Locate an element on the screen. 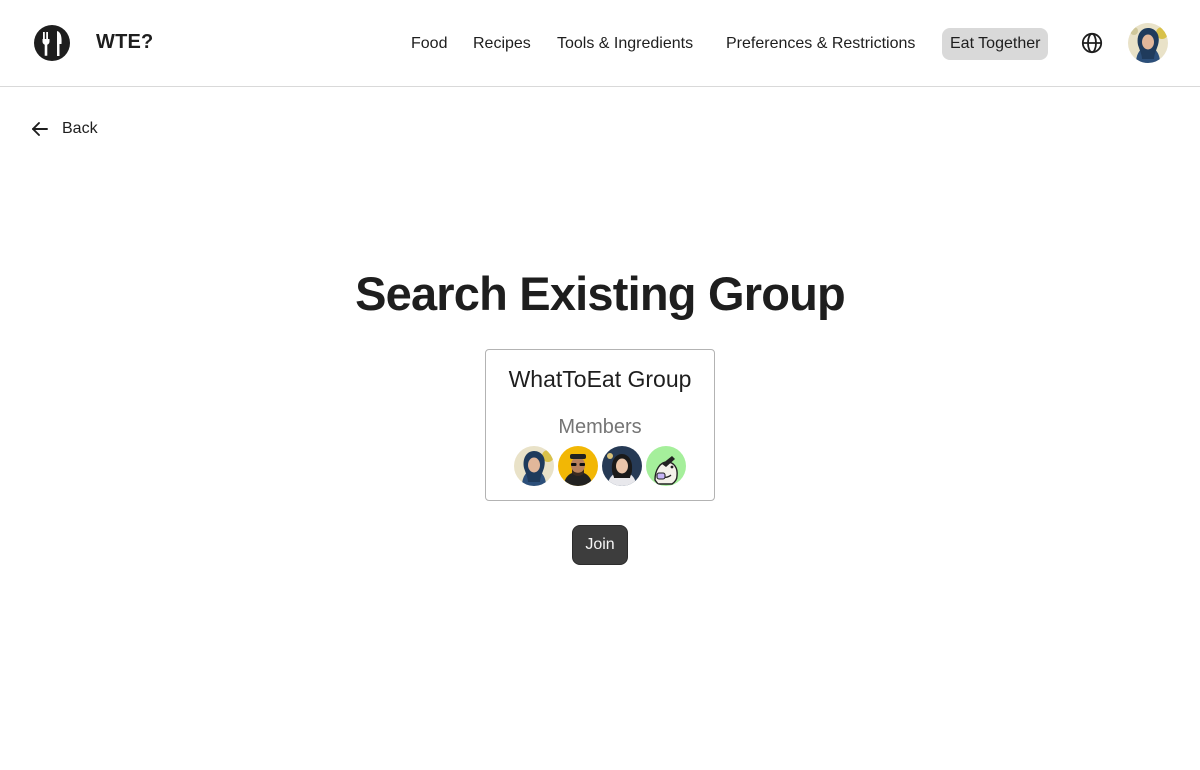 The image size is (1200, 770). nav-item-recipes: Recipes is located at coordinates (502, 44).